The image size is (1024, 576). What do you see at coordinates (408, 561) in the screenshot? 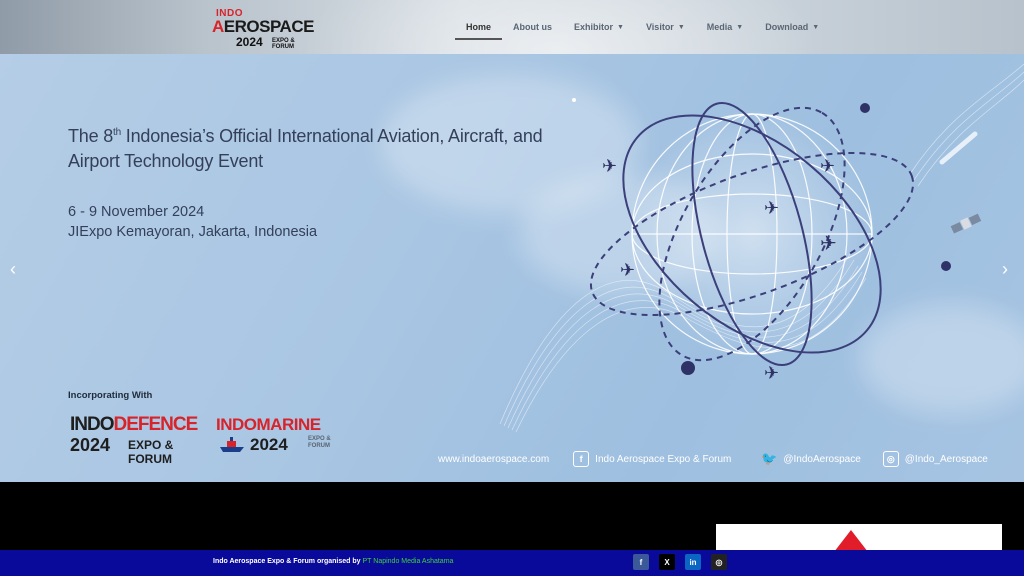
I see `organiser-link: PT Napindo Media Ashatama` at bounding box center [408, 561].